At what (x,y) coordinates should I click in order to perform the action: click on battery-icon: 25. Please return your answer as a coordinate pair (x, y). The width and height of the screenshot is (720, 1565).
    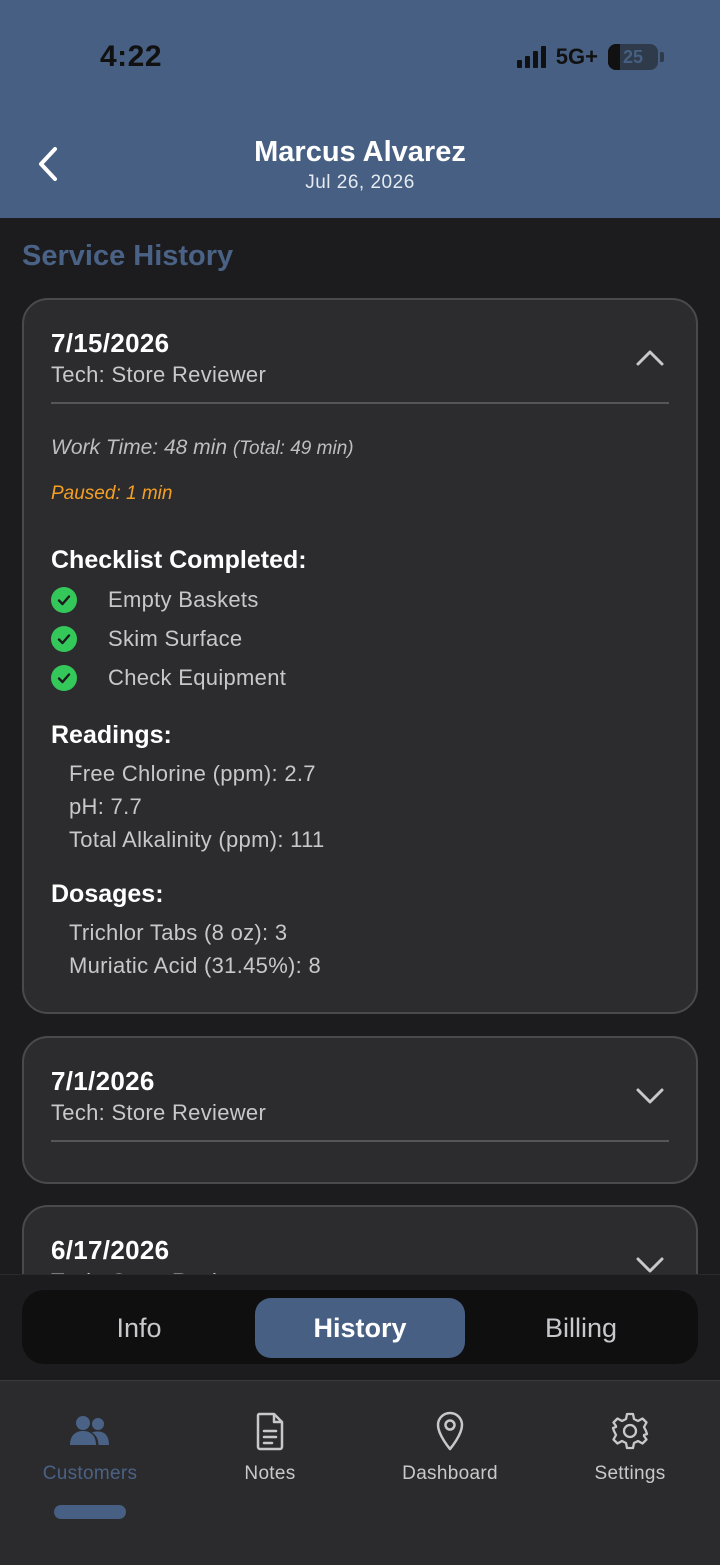
    Looking at the image, I should click on (636, 57).